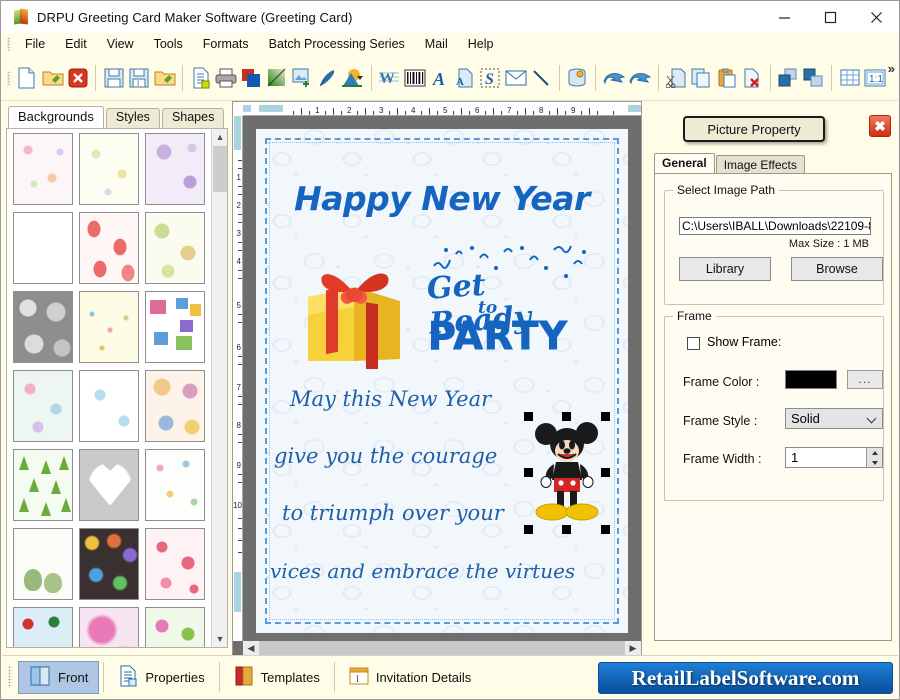 This screenshot has height=700, width=900. I want to click on undo-icon, so click(614, 78).